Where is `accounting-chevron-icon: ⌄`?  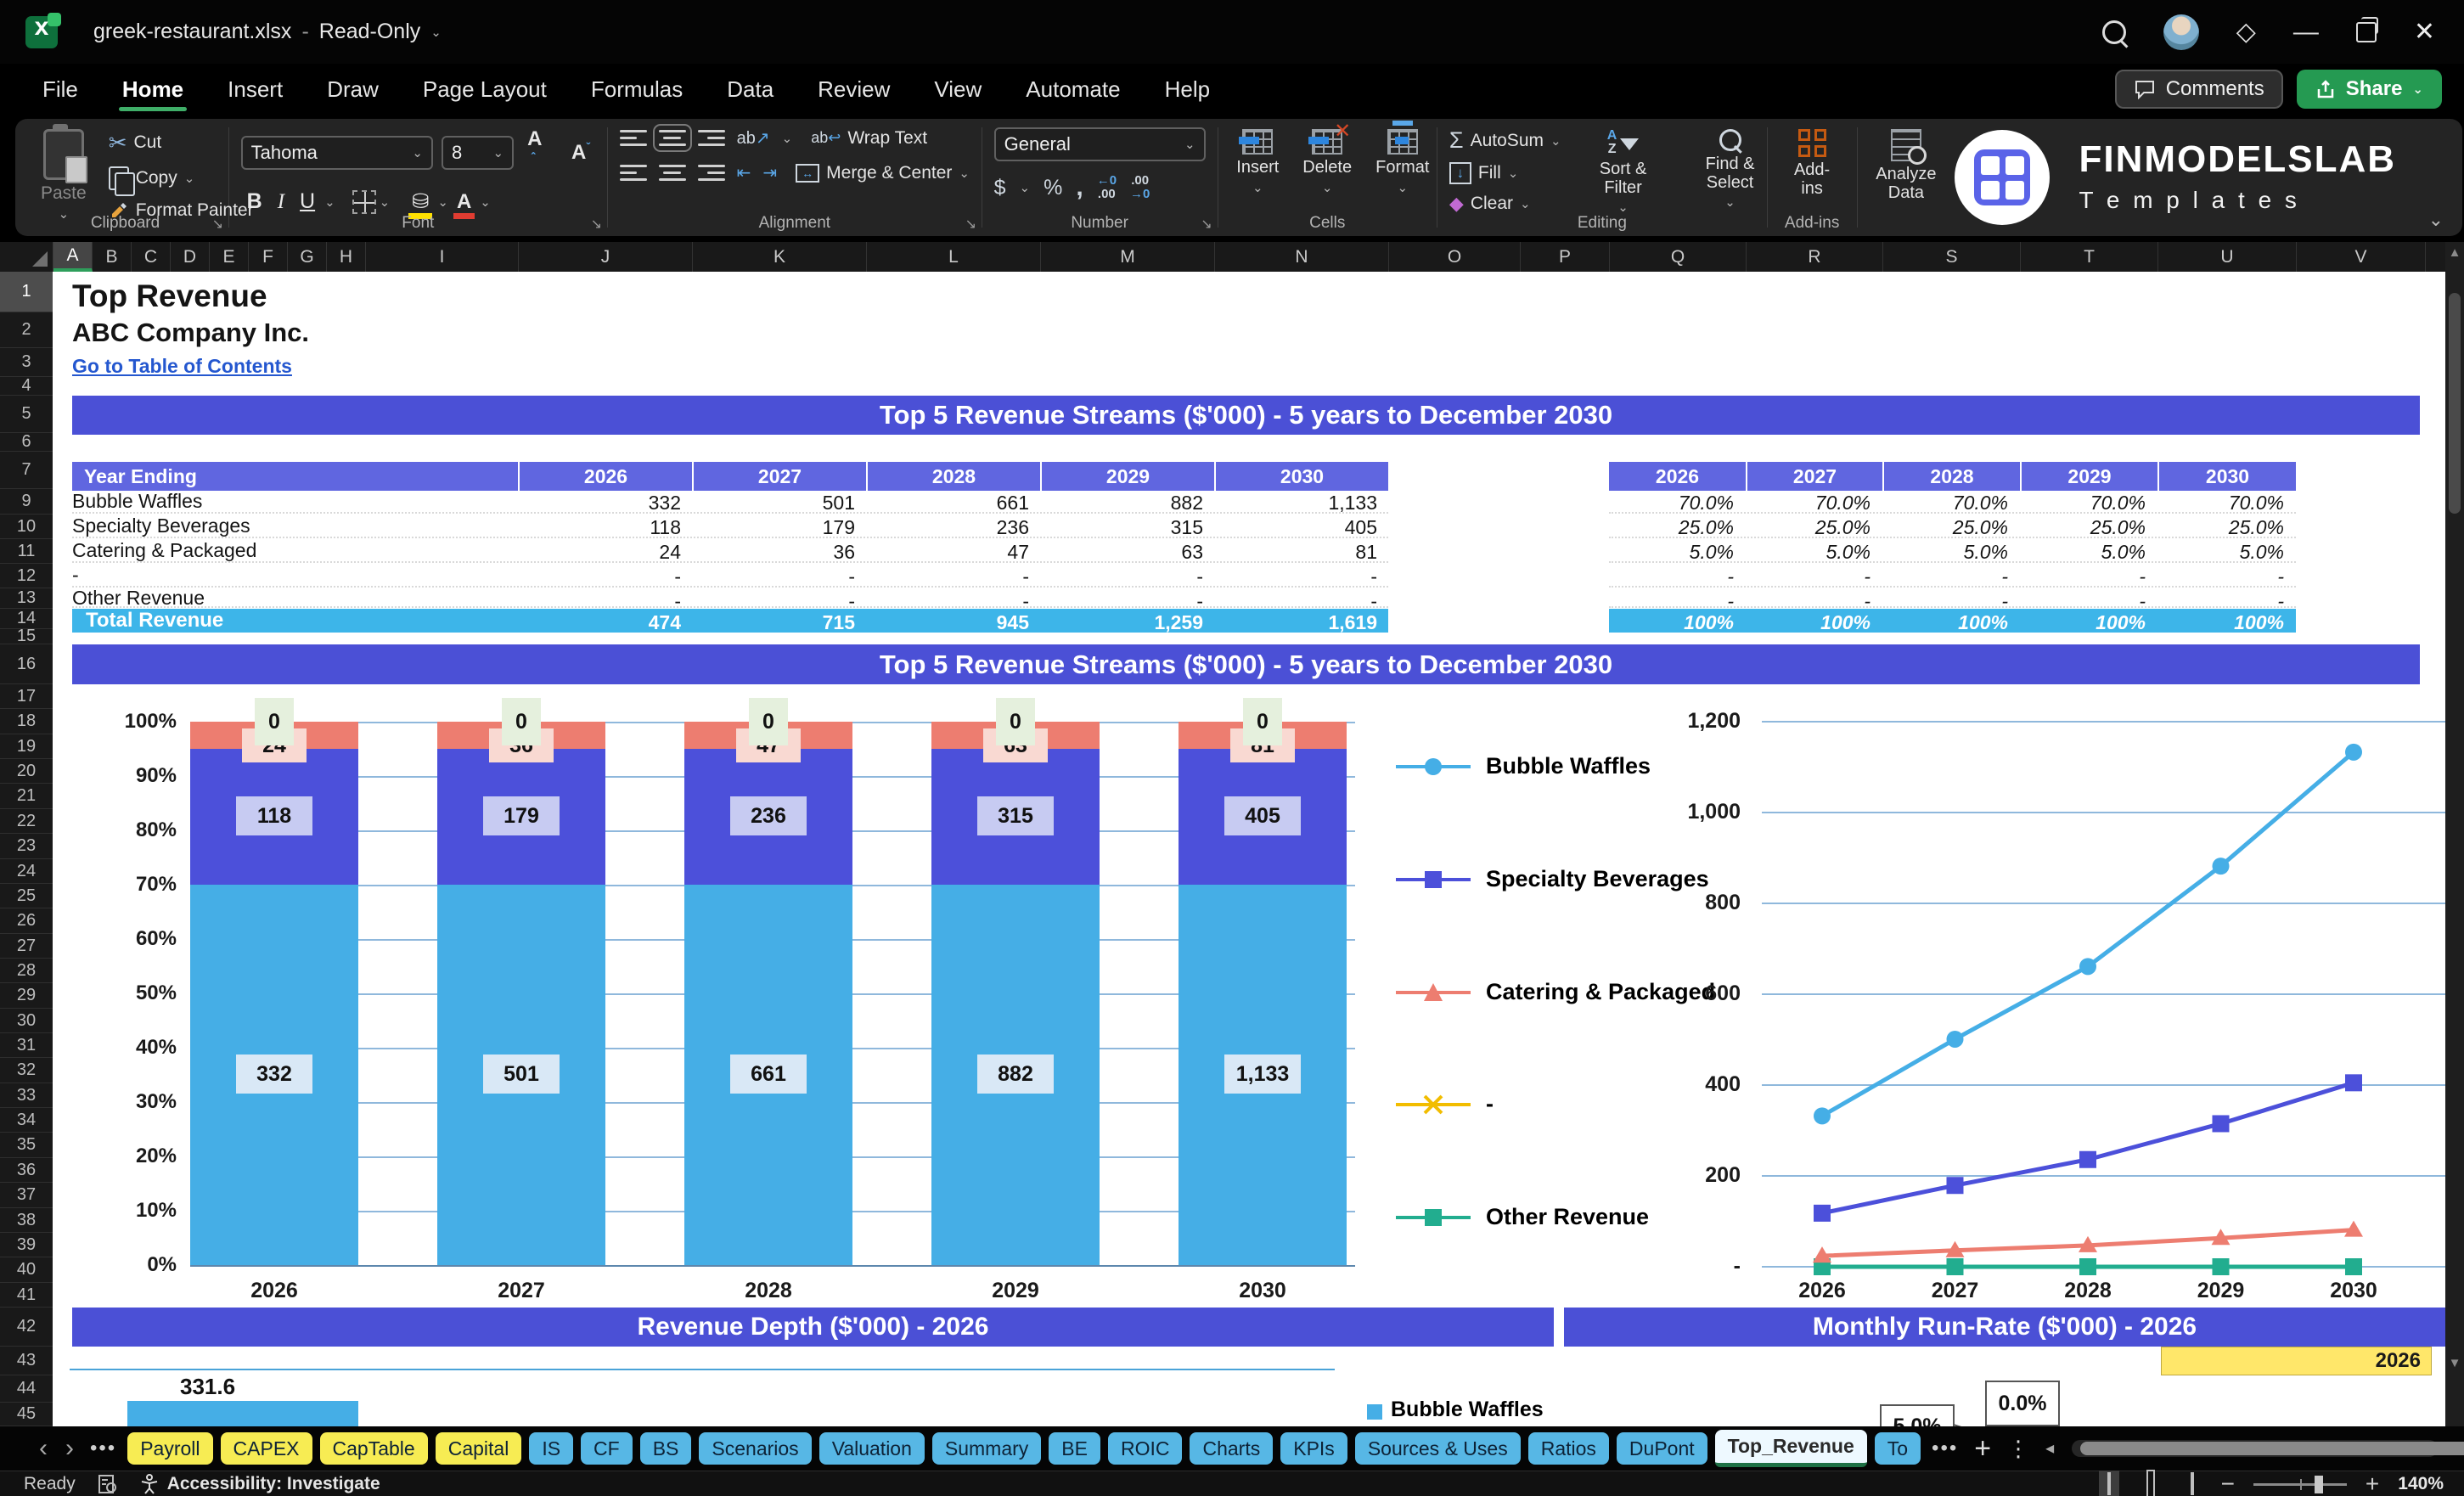 accounting-chevron-icon: ⌄ is located at coordinates (1025, 187).